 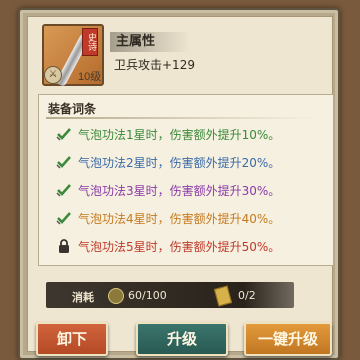 I want to click on cost-label: 消耗, so click(x=83, y=297).